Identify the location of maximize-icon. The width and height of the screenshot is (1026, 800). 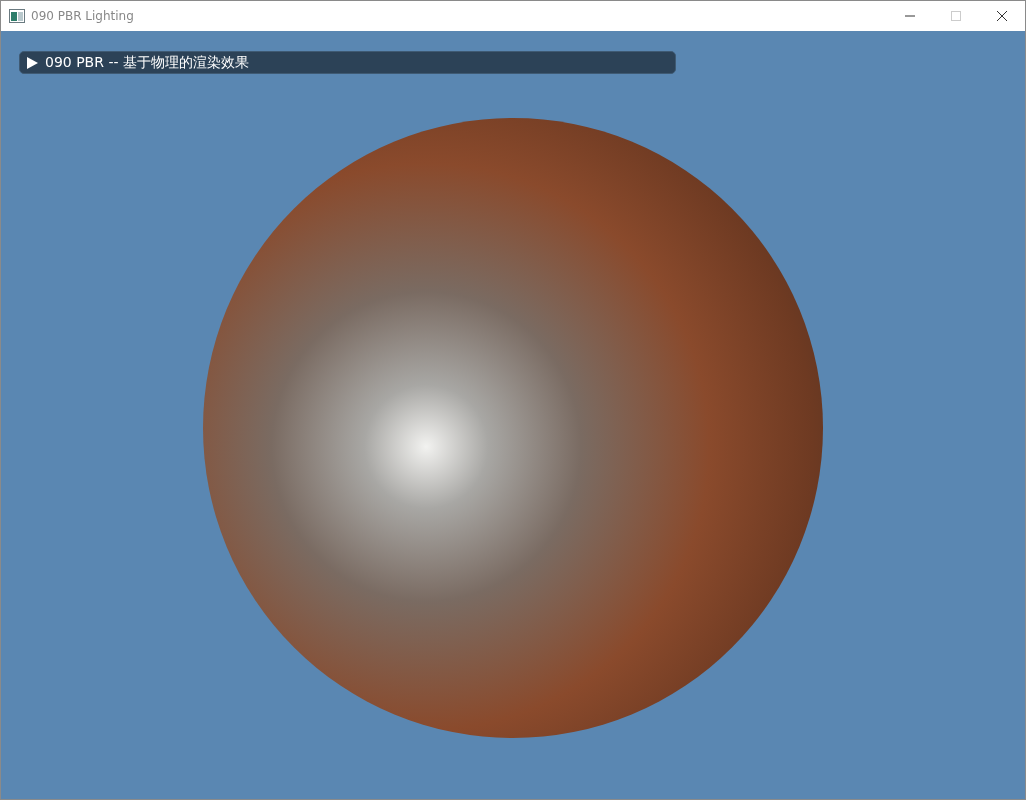
(956, 16).